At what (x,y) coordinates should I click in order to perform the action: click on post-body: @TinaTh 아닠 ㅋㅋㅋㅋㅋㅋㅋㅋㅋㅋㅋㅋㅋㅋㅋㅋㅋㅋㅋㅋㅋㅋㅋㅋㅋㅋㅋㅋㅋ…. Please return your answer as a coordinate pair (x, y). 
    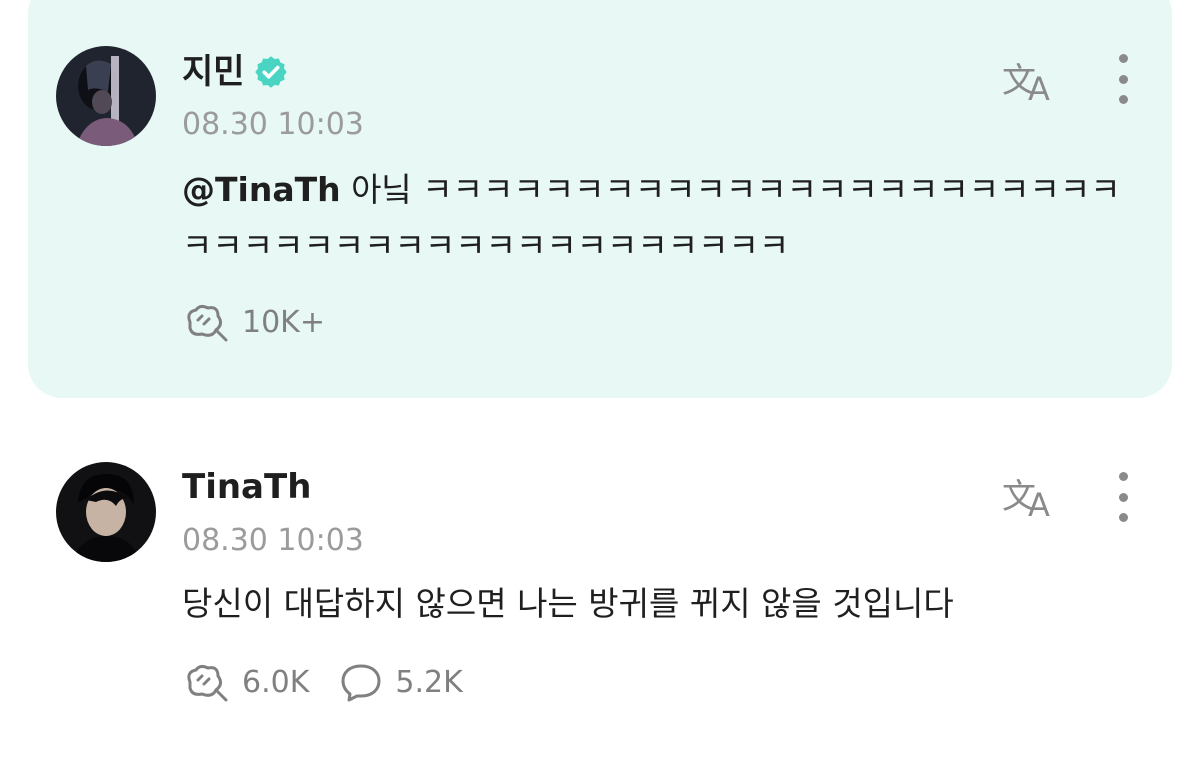
    Looking at the image, I should click on (652, 218).